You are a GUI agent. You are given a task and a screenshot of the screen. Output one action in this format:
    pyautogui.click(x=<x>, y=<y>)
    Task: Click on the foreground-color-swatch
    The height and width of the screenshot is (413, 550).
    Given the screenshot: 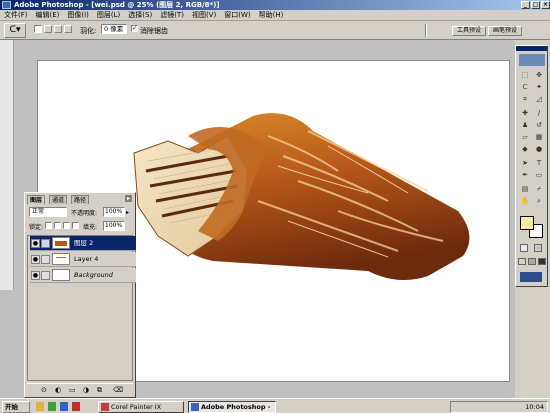 What is the action you would take?
    pyautogui.click(x=527, y=223)
    